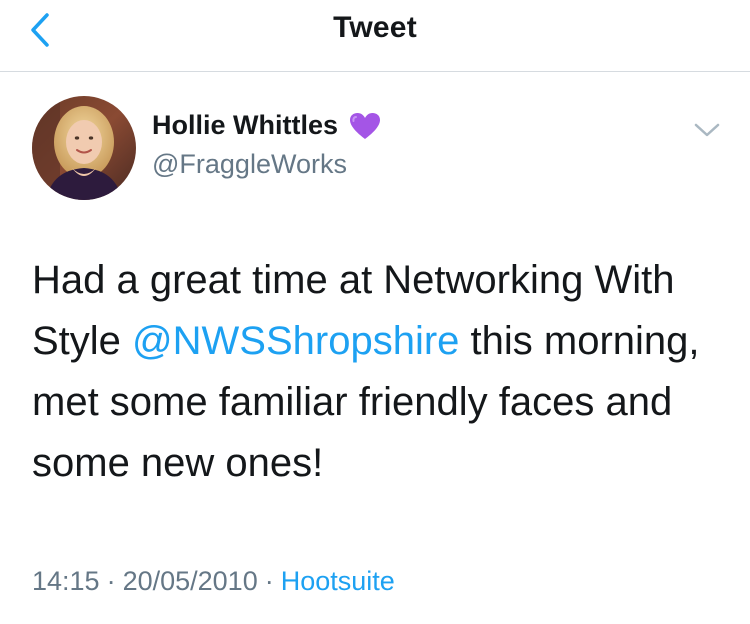  Describe the element at coordinates (249, 164) in the screenshot. I see `author-handle: @FraggleWorks` at that location.